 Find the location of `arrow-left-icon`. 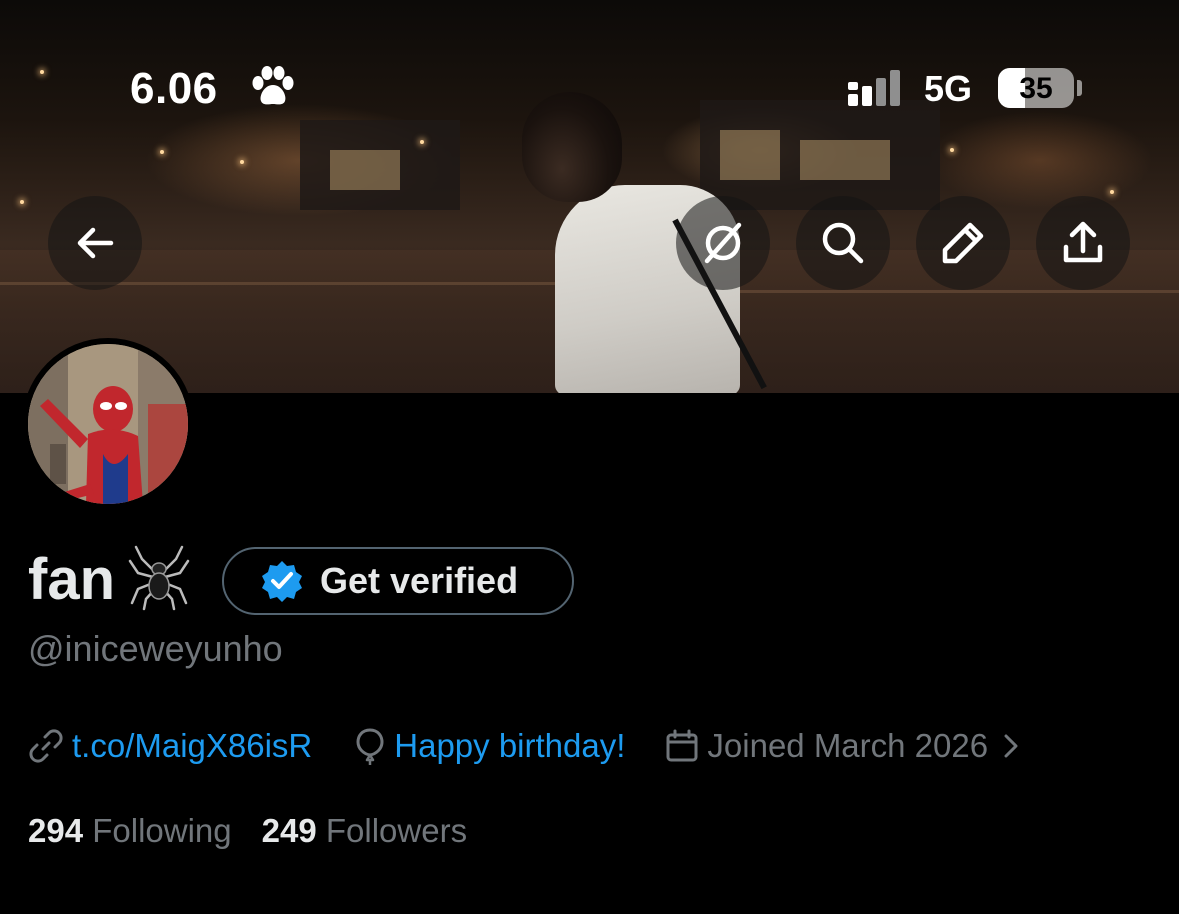

arrow-left-icon is located at coordinates (95, 243).